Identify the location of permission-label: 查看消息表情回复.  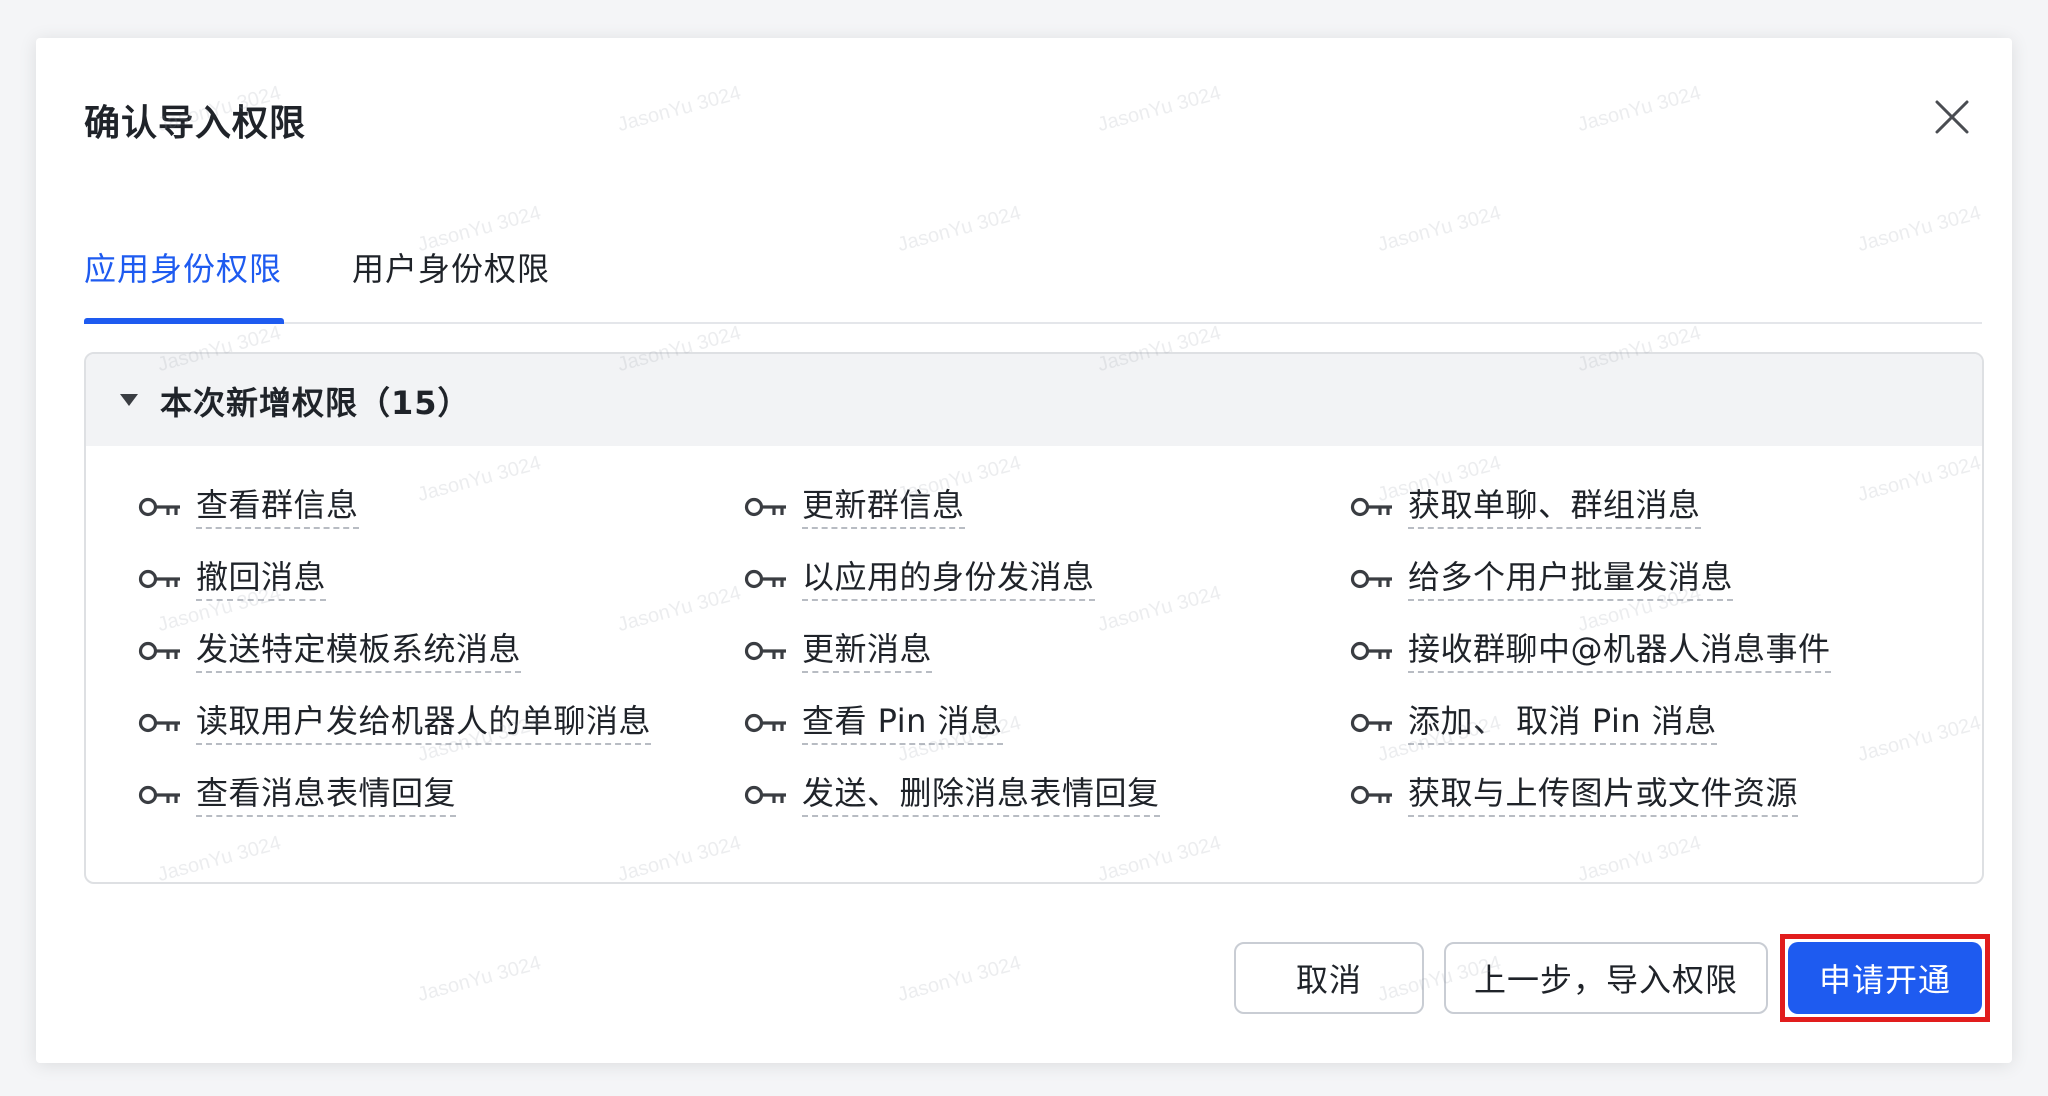
(326, 795).